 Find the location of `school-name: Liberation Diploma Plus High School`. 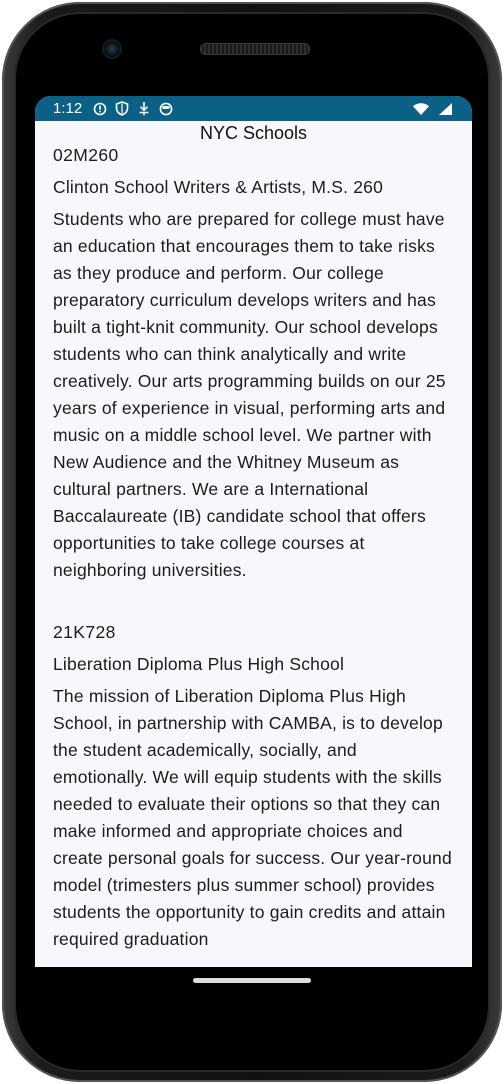

school-name: Liberation Diploma Plus High School is located at coordinates (199, 664).